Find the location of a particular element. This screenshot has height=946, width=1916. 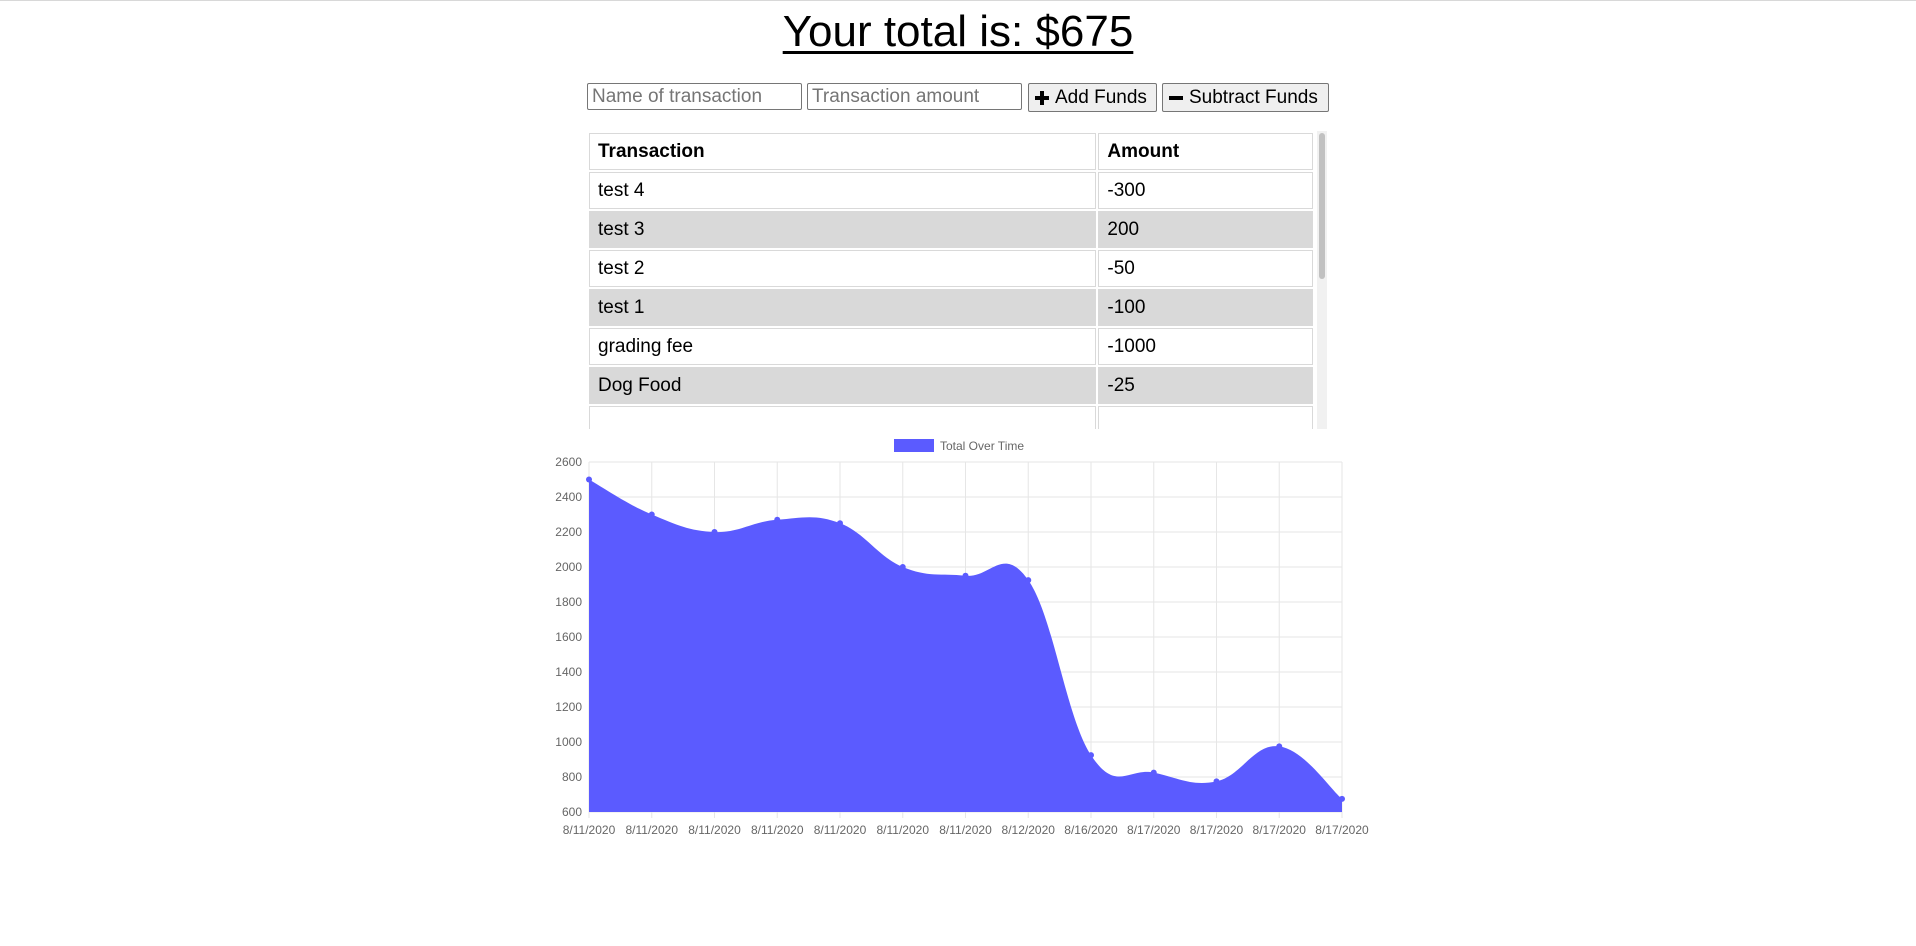

transaction-name: Dog Food is located at coordinates (843, 385).